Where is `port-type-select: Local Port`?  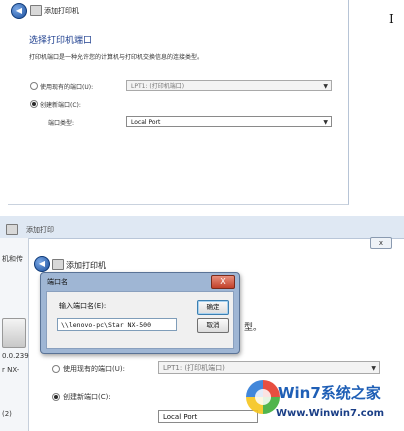
port-type-select: Local Port is located at coordinates (208, 416).